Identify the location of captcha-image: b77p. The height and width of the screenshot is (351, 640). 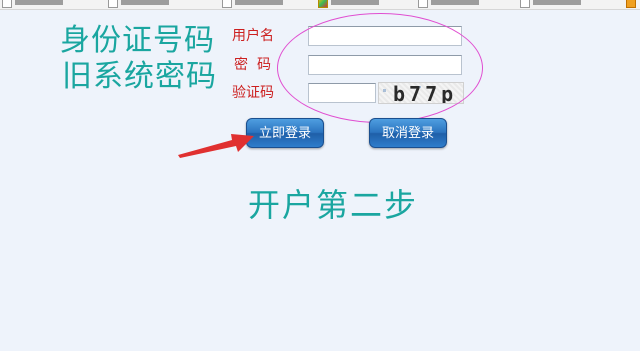
(421, 93).